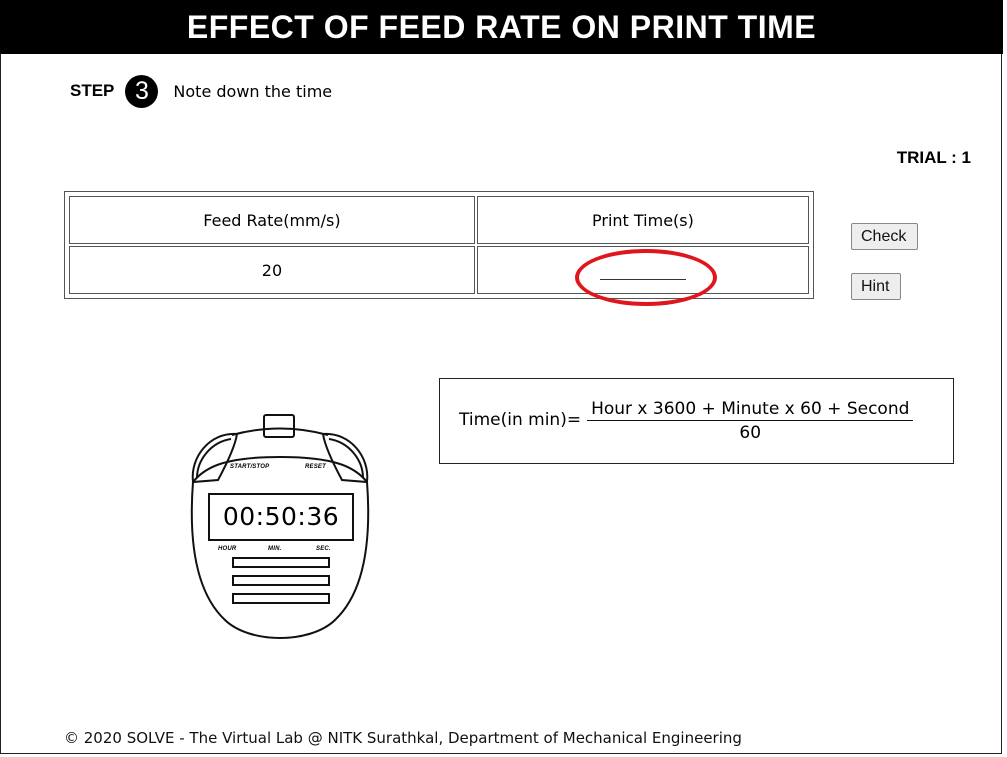 This screenshot has height=757, width=1007. I want to click on trial-counter: TRIAL : 1, so click(933, 157).